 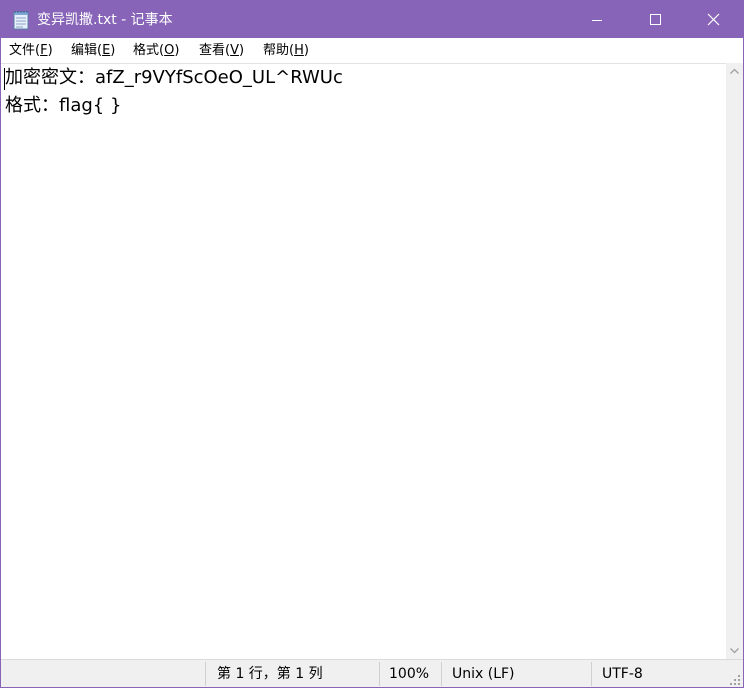 I want to click on menu-help-label: 帮助(, so click(x=279, y=50).